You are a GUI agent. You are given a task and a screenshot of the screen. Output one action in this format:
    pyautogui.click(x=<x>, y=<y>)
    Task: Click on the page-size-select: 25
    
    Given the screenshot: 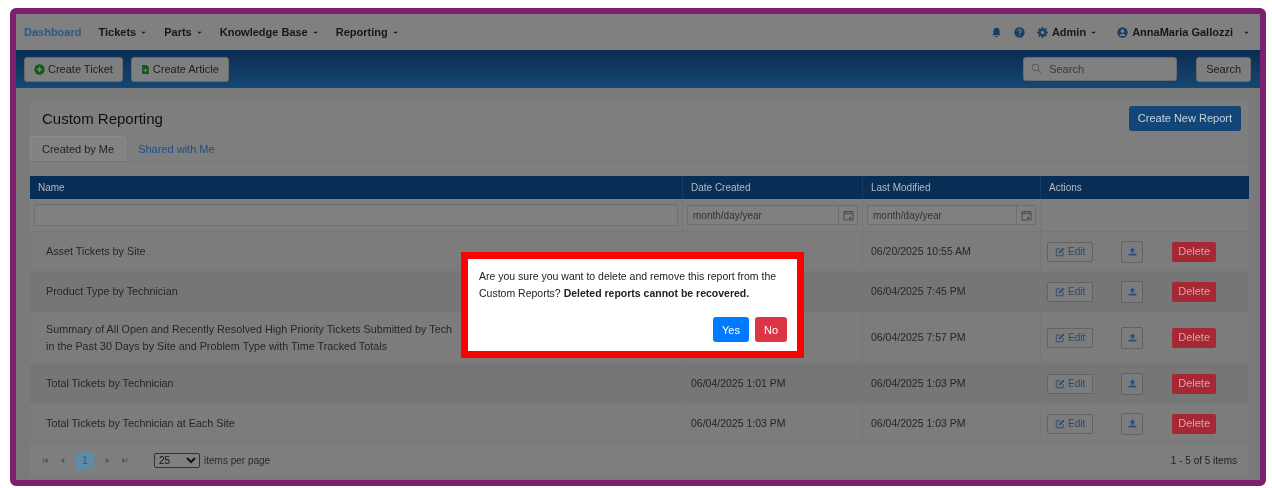 What is the action you would take?
    pyautogui.click(x=177, y=460)
    